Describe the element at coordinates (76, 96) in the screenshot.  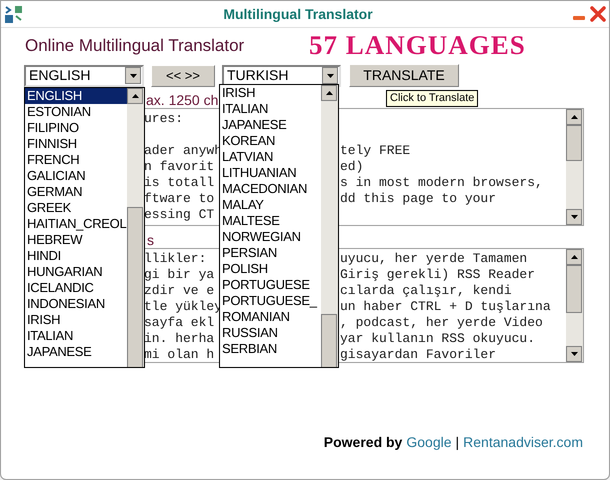
I see `language-option: ENGLISH` at that location.